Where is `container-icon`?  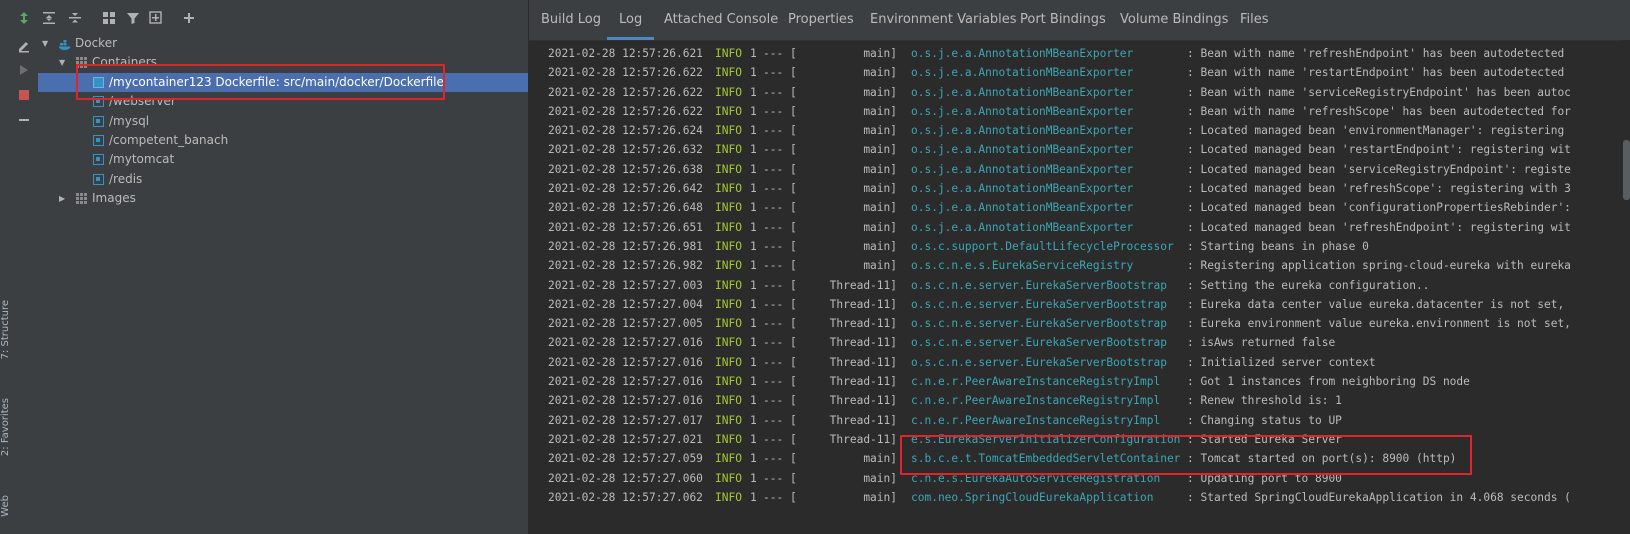
container-icon is located at coordinates (98, 160).